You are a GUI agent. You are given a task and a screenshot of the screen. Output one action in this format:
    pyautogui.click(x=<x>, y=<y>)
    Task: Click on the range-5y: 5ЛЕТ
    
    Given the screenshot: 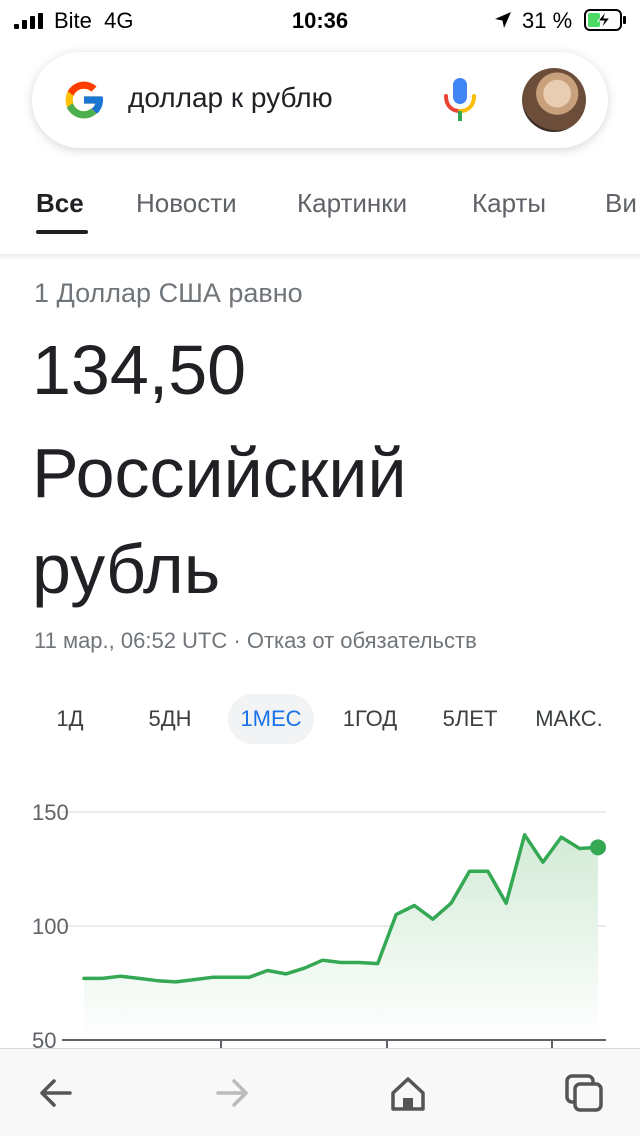 What is the action you would take?
    pyautogui.click(x=470, y=719)
    